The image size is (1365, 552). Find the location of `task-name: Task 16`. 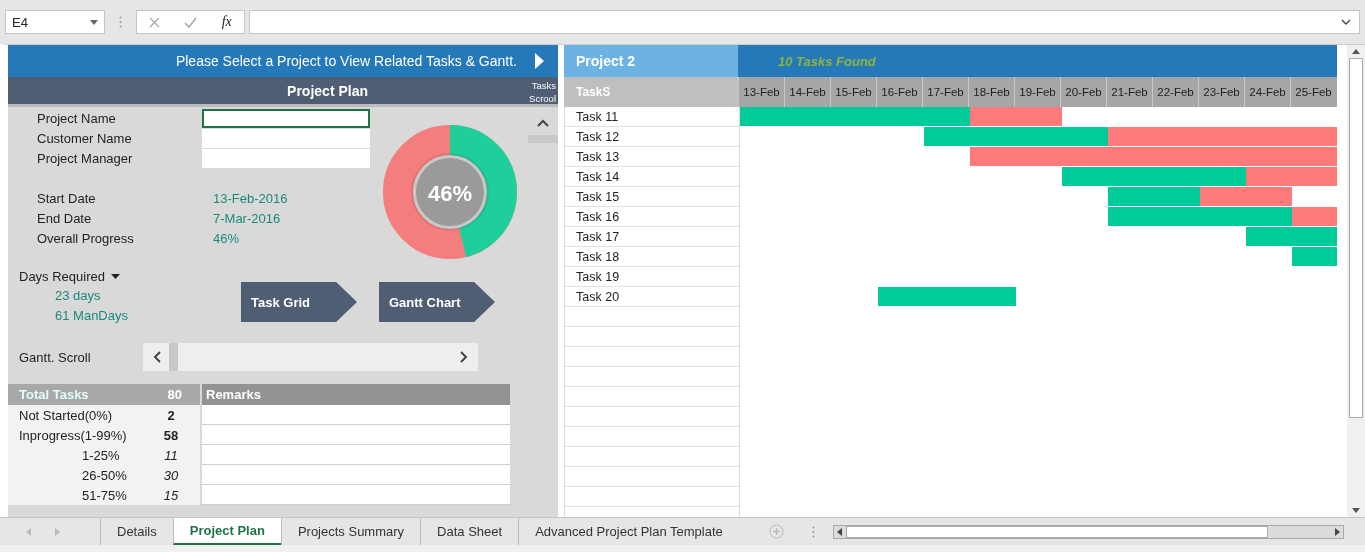

task-name: Task 16 is located at coordinates (598, 217).